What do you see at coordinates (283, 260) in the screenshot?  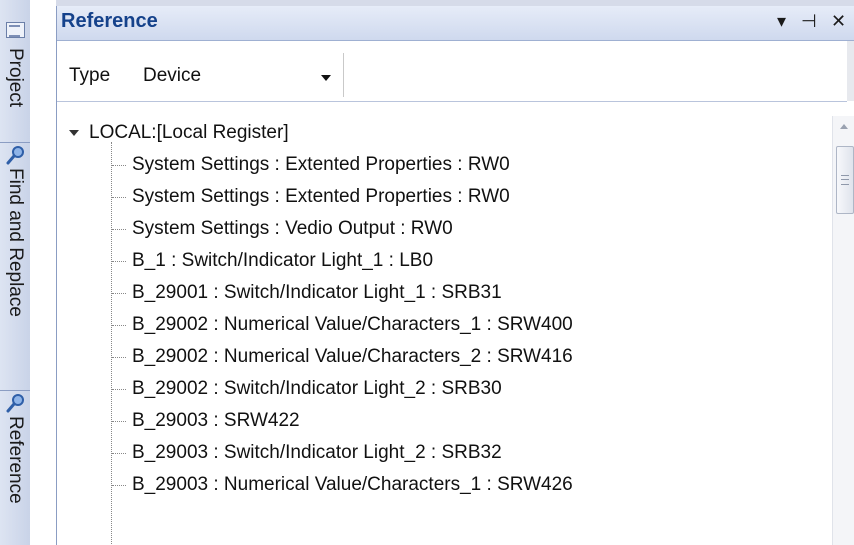 I see `tree-item-label: B_1 : Switch/Indicator Light_1 : LB0` at bounding box center [283, 260].